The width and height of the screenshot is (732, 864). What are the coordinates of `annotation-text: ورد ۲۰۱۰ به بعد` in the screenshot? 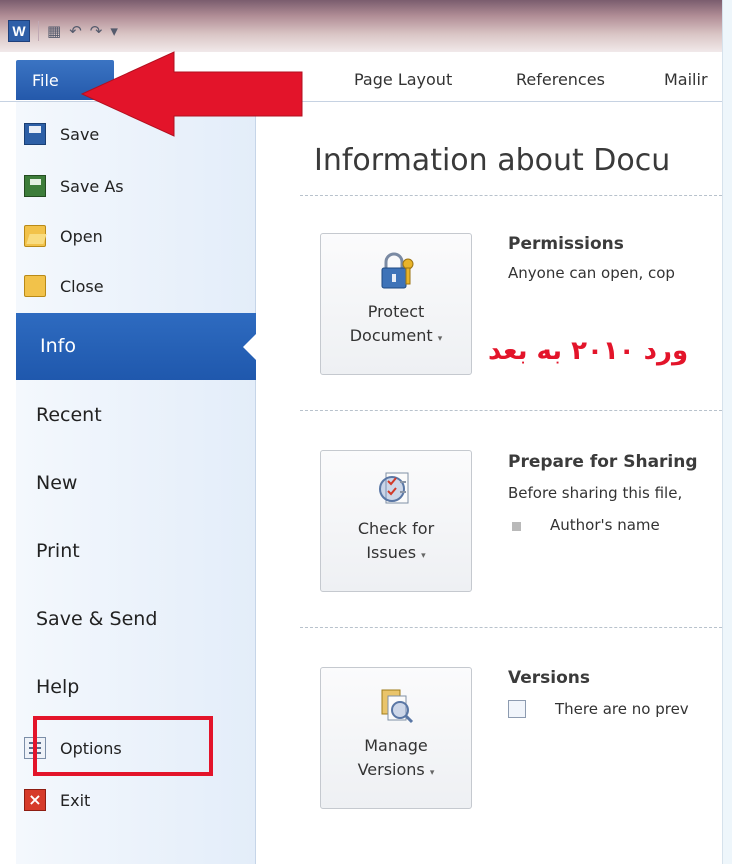 It's located at (588, 351).